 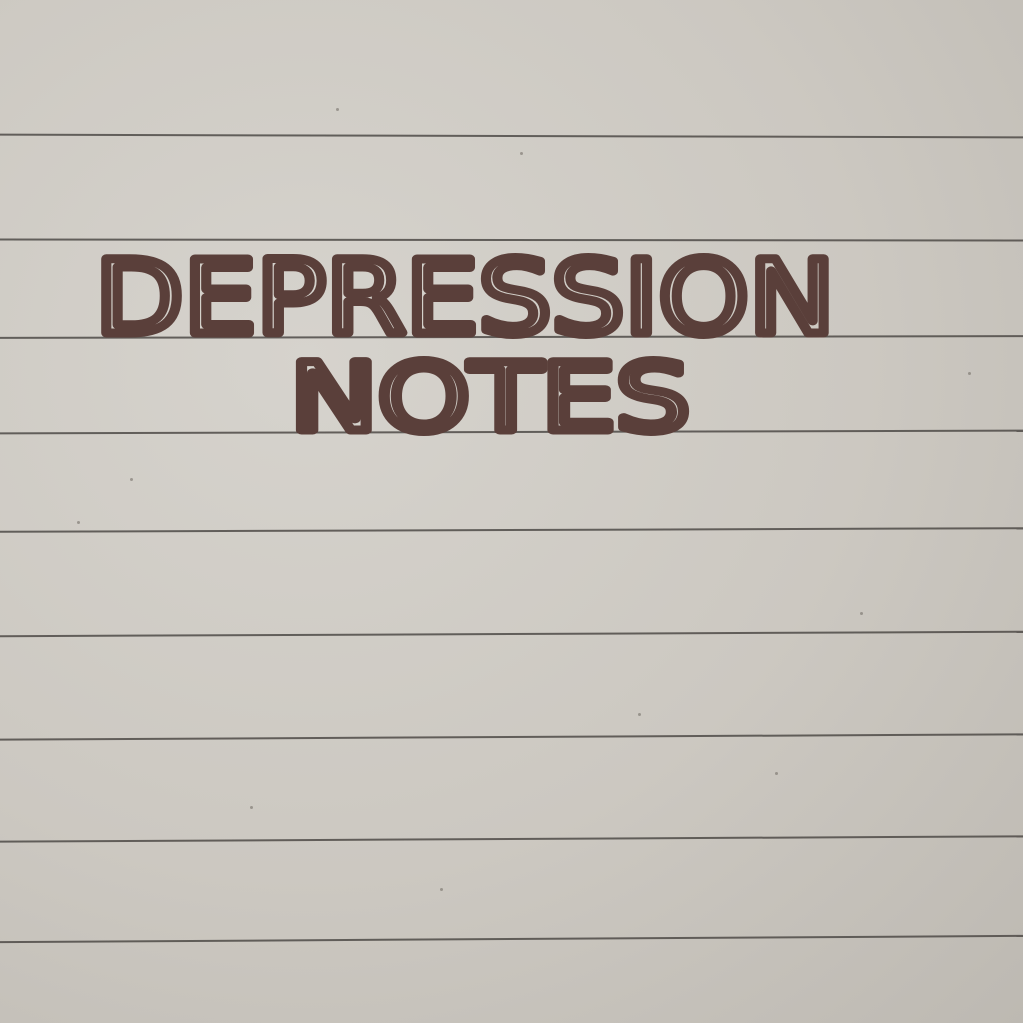 I want to click on handwriting-line-1: DEPRESSION, so click(x=465, y=298).